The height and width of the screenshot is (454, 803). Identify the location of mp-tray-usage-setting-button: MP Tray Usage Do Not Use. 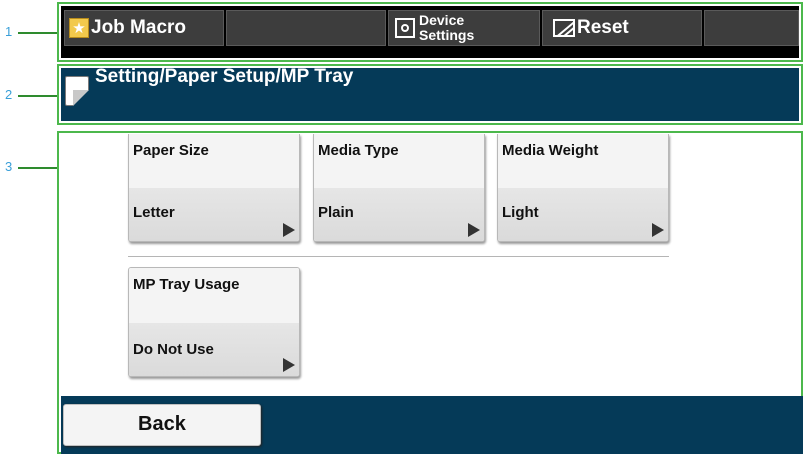
(214, 322).